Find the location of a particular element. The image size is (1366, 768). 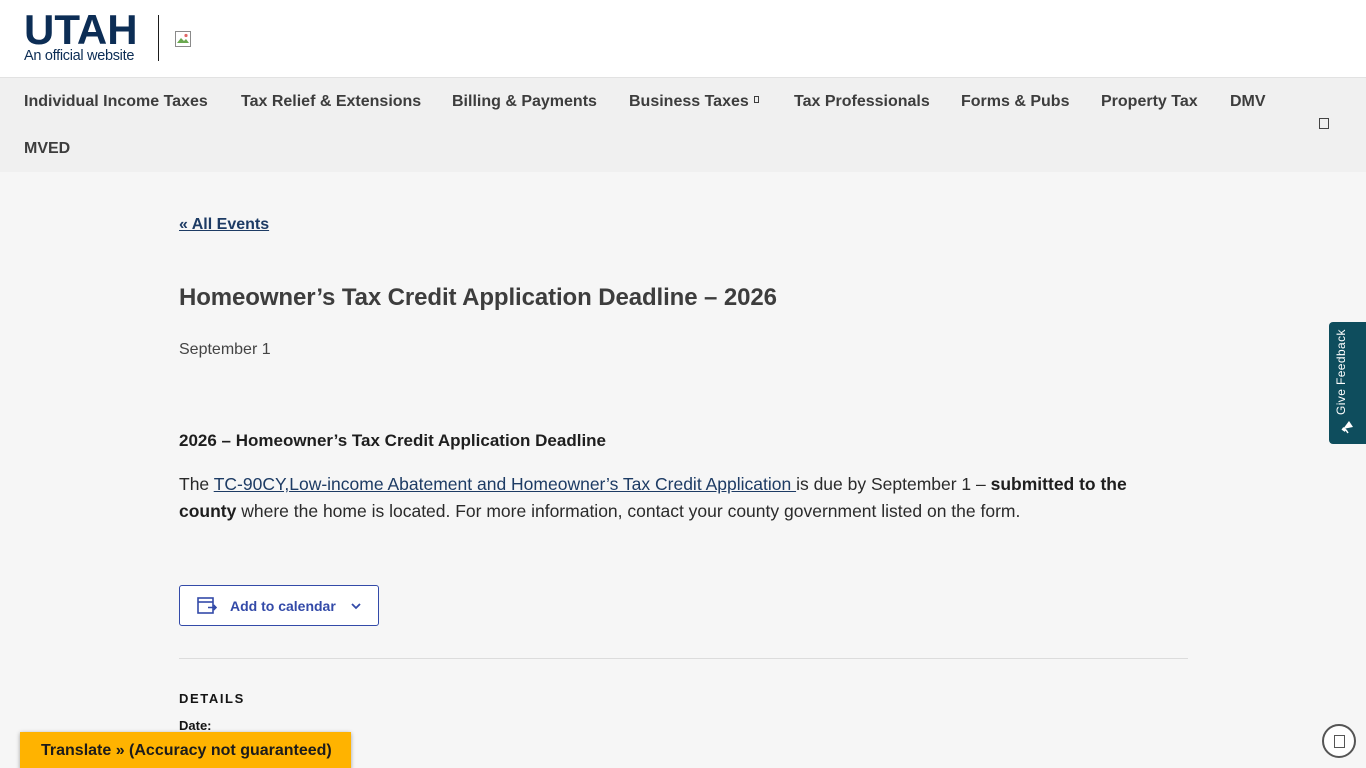

add-to-calendar-button: Add to calendar is located at coordinates (279, 605).